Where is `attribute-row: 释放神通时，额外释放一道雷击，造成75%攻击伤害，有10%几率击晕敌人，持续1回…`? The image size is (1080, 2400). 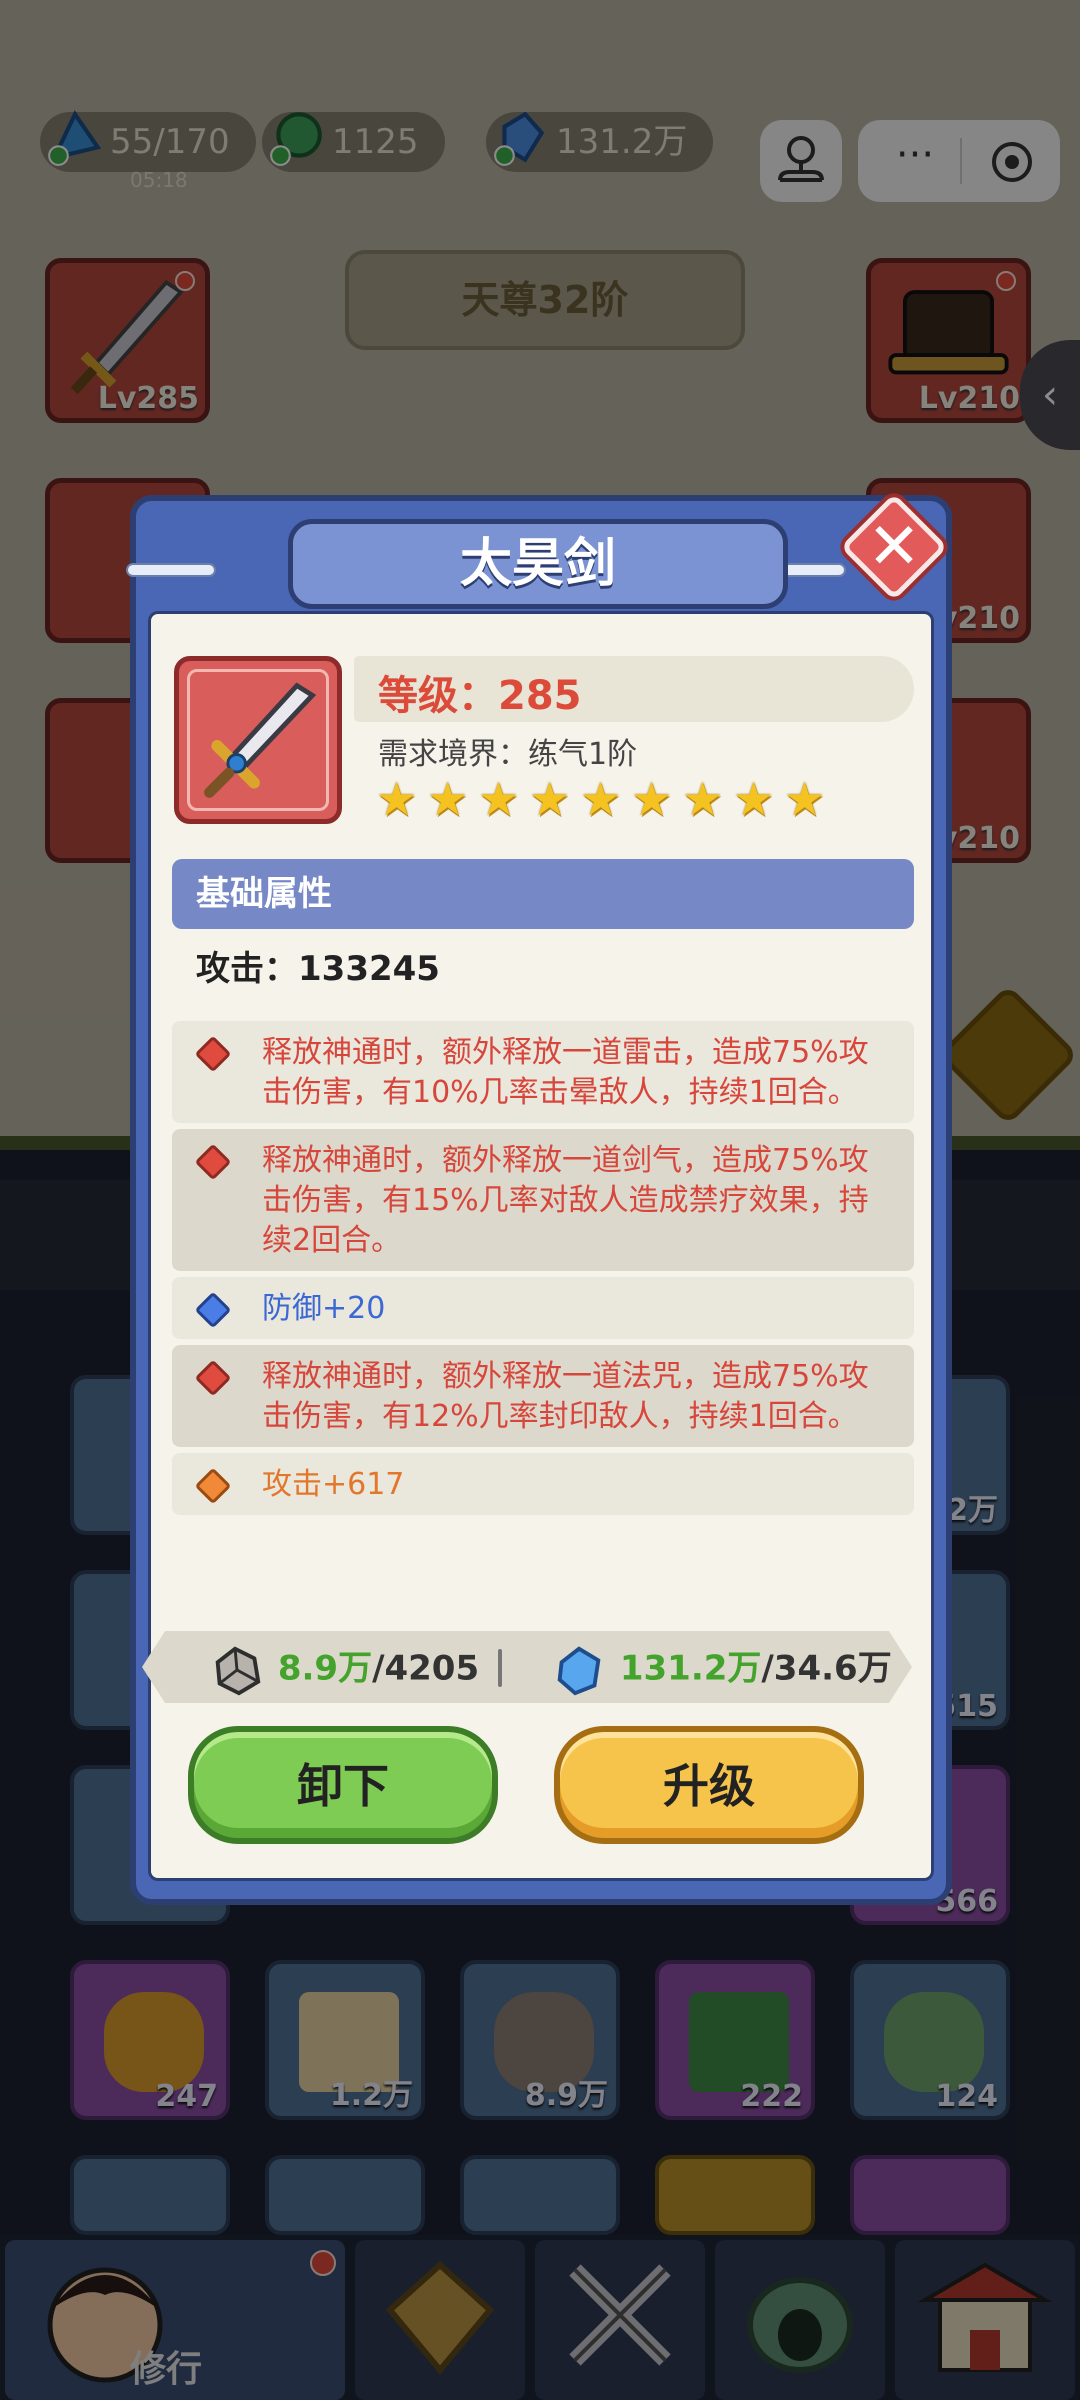 attribute-row: 释放神通时，额外释放一道雷击，造成75%攻击伤害，有10%几率击晕敌人，持续1回… is located at coordinates (543, 1072).